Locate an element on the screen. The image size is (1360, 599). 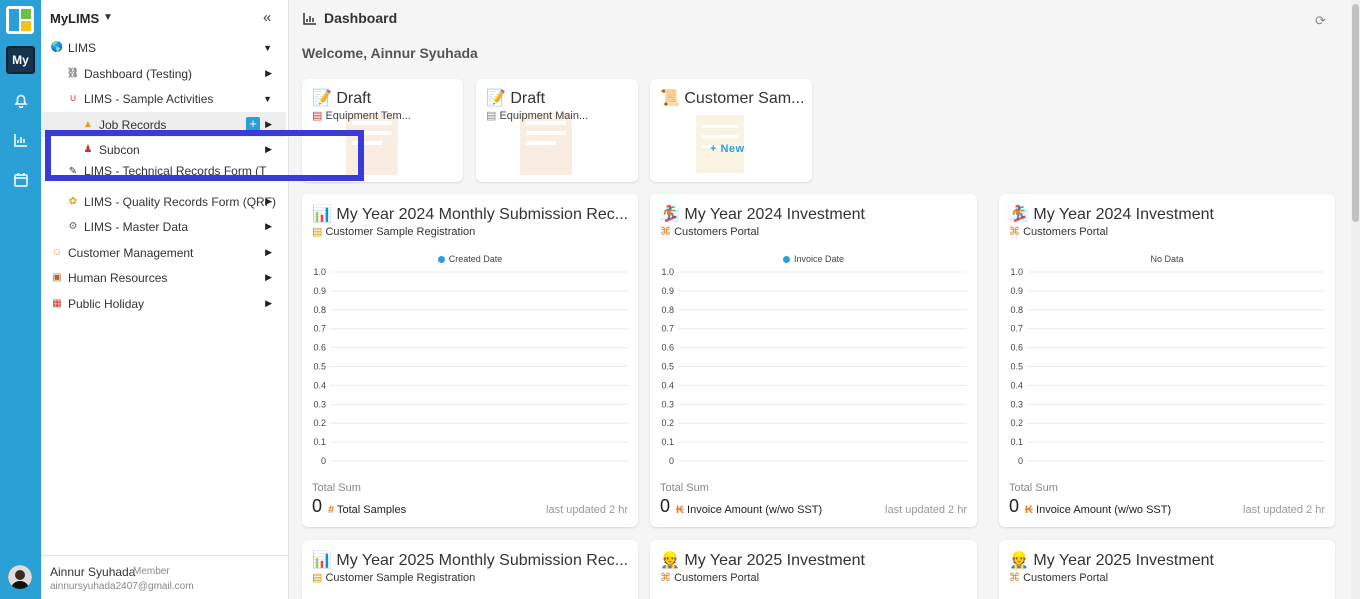
sidebar-item-label: LIMS is located at coordinates (82, 47).